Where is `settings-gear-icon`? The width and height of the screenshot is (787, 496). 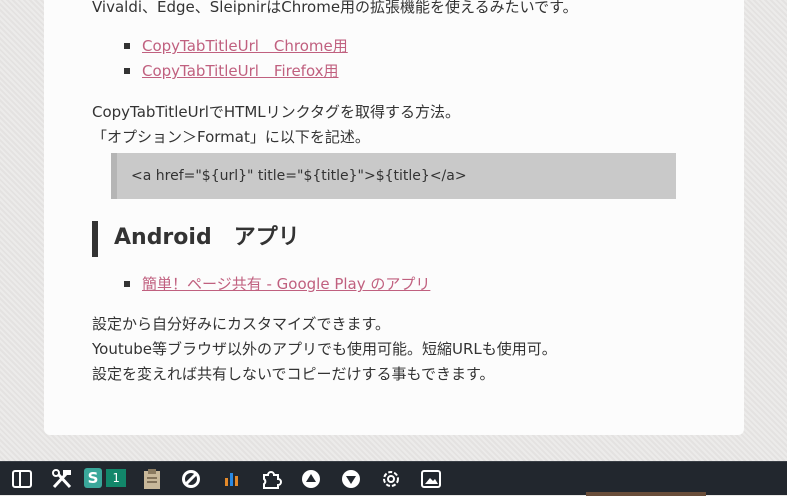 settings-gear-icon is located at coordinates (391, 479).